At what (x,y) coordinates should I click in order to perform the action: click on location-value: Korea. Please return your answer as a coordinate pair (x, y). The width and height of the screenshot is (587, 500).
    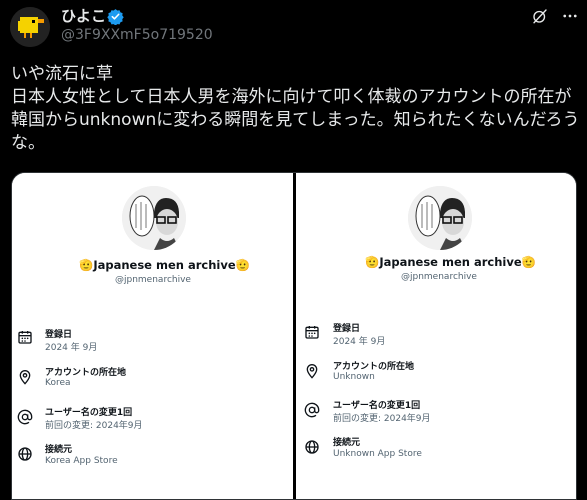
    Looking at the image, I should click on (58, 383).